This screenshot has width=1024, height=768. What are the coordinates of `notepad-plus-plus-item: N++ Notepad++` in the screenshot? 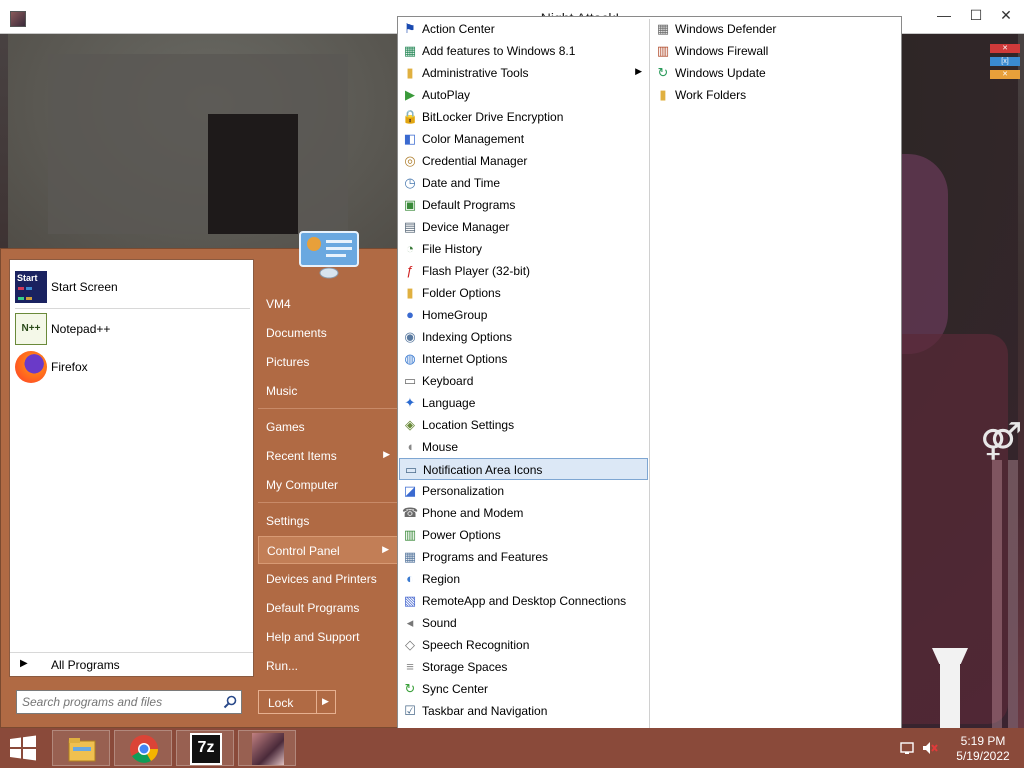 It's located at (131, 329).